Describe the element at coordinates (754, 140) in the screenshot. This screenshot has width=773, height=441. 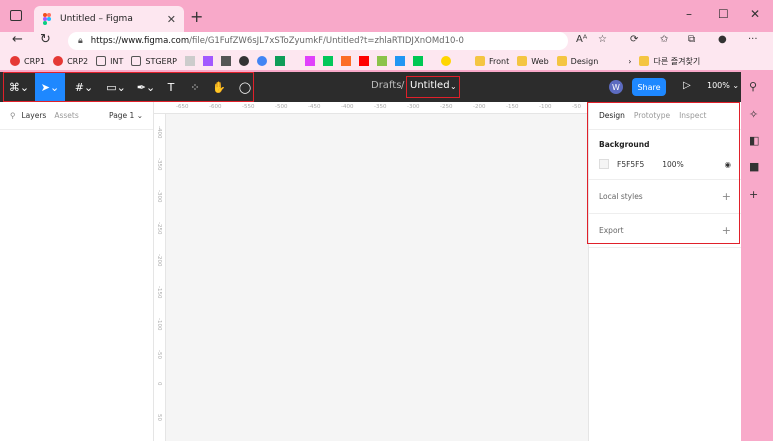
I see `office-icon: ◧` at that location.